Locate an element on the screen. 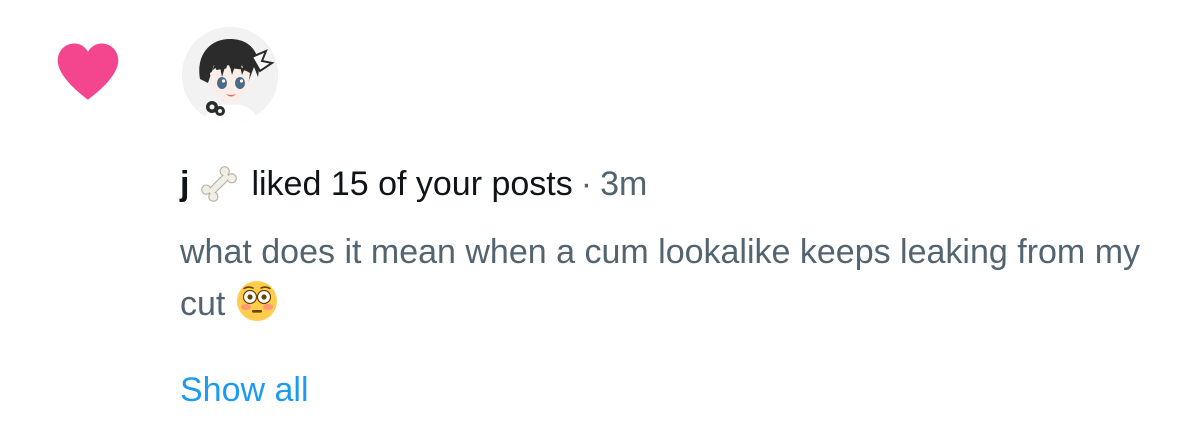 The width and height of the screenshot is (1200, 439). flushed-face-icon is located at coordinates (257, 301).